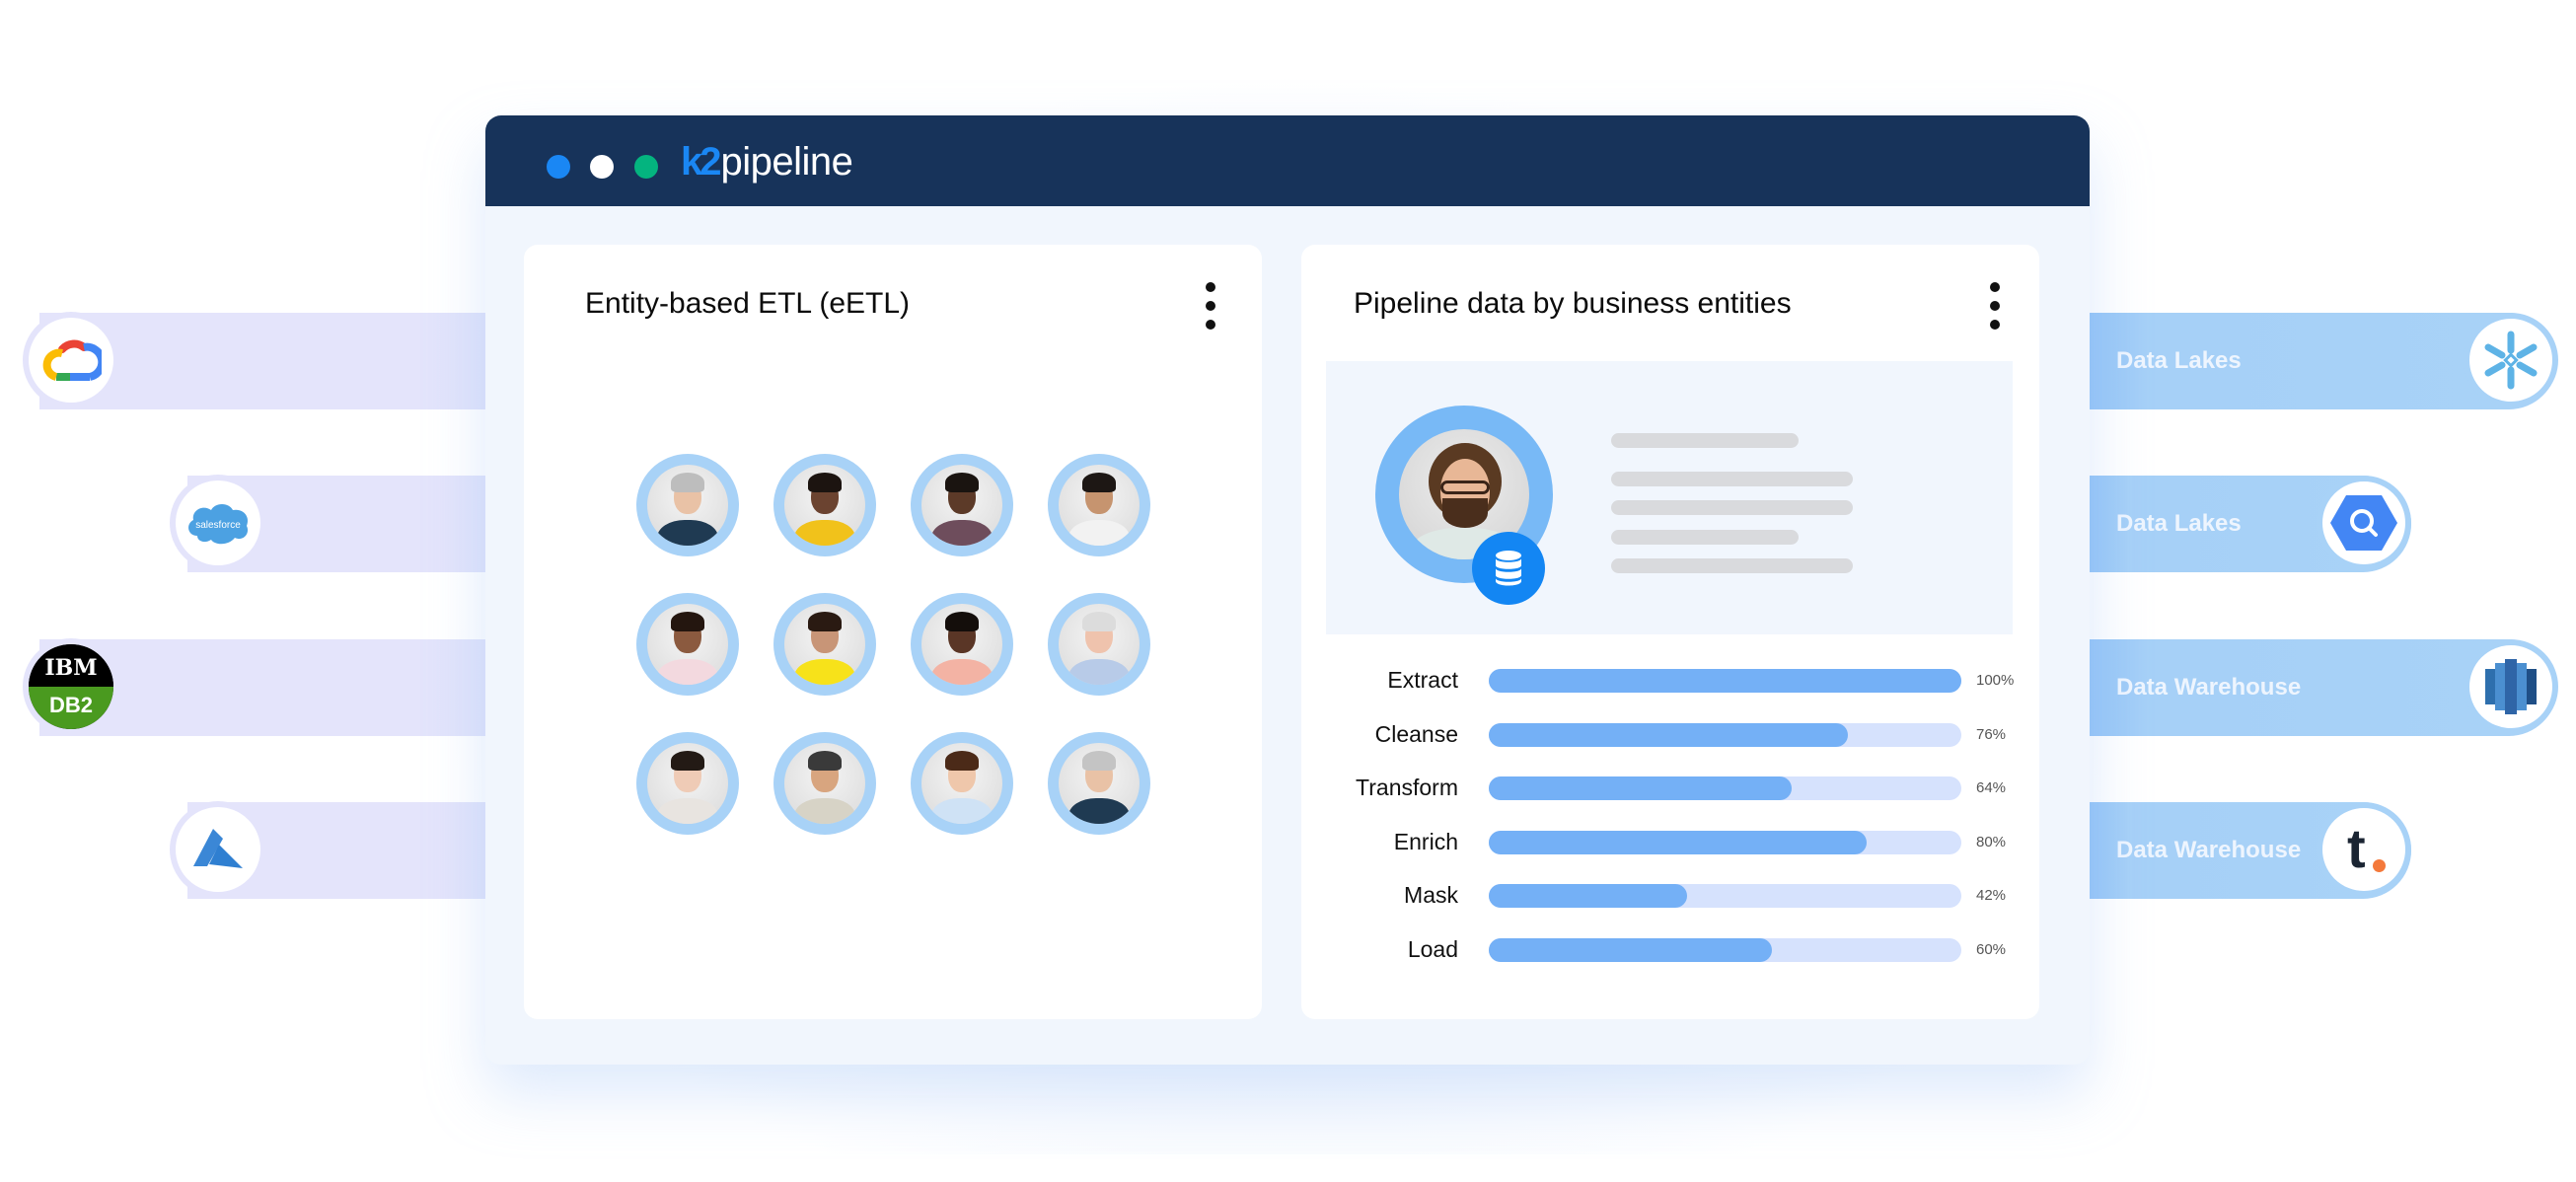 The image size is (2576, 1182). I want to click on brand-logo: k2pipeline, so click(767, 161).